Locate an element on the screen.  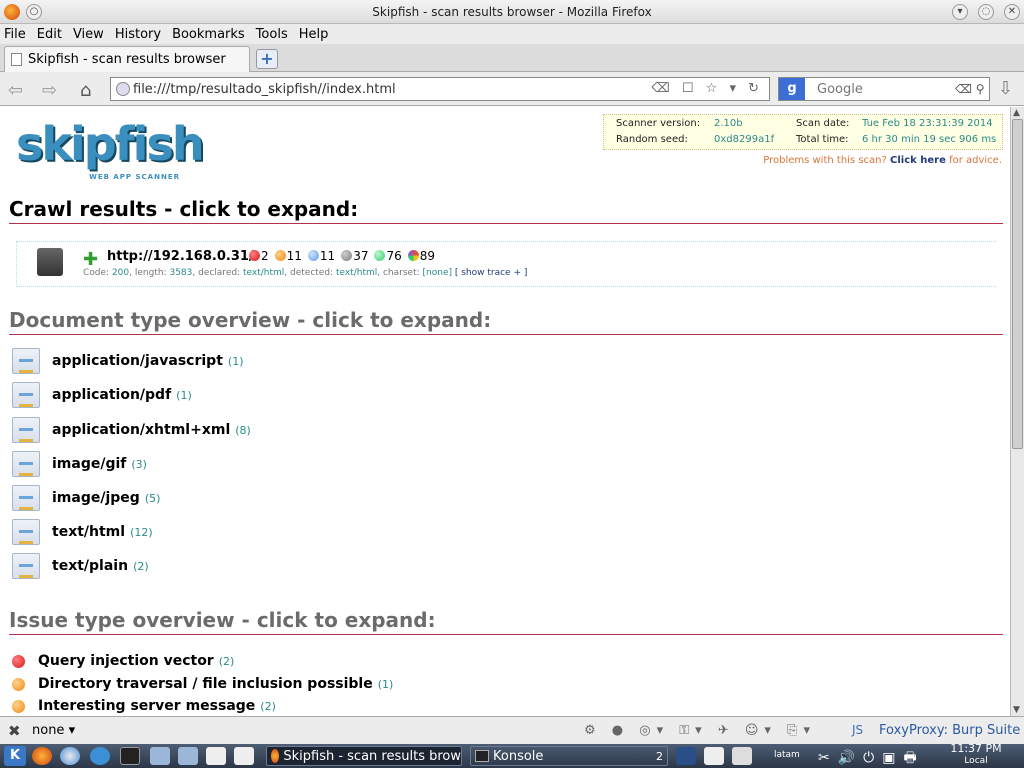
doctype-item: application/javascript (1) is located at coordinates (128, 361).